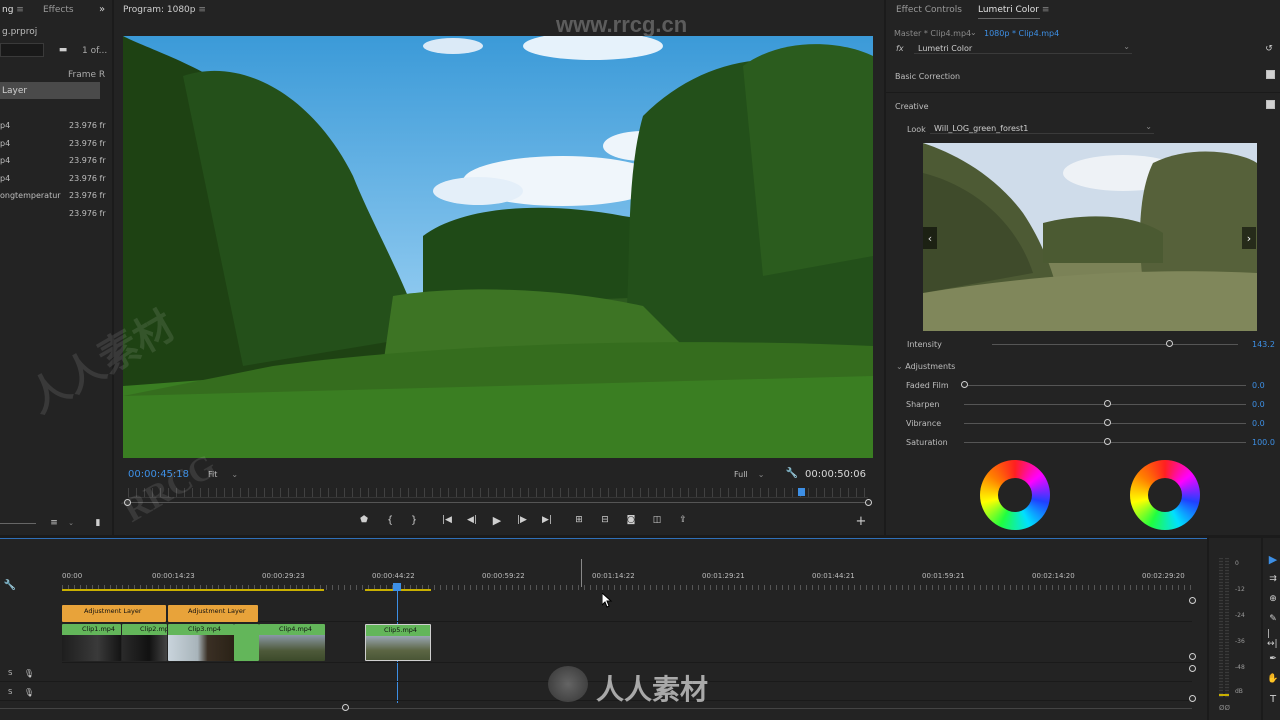 Image resolution: width=1280 pixels, height=720 pixels. I want to click on program-monitor-title: Program: 1080p ≡, so click(164, 10).